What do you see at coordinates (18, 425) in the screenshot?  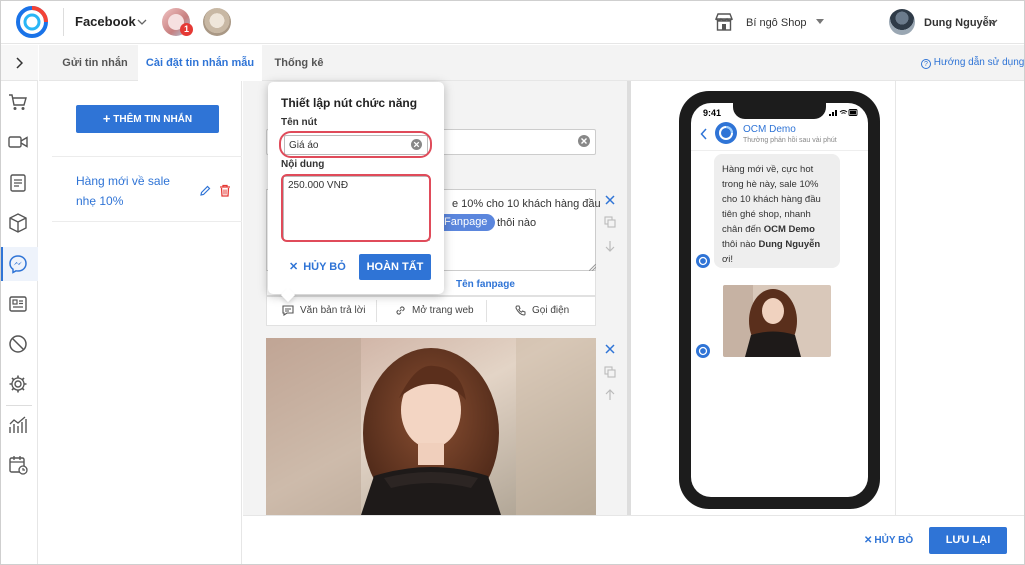 I see `chart-icon` at bounding box center [18, 425].